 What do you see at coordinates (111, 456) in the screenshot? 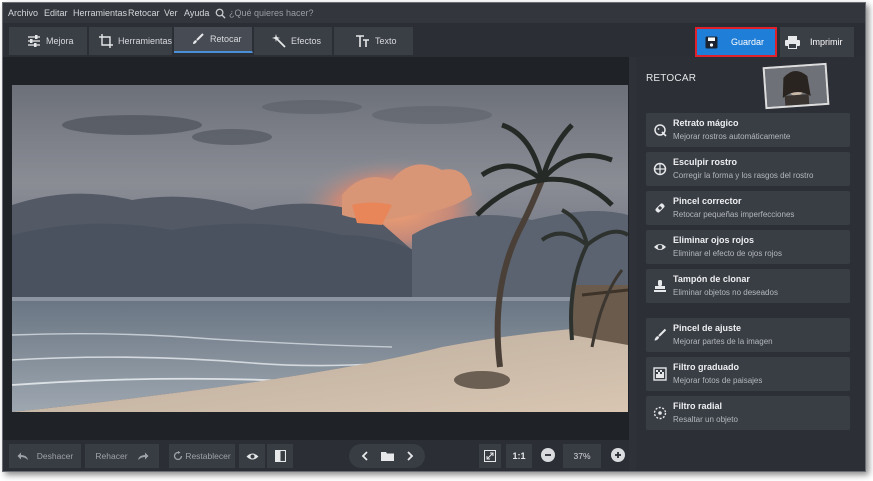
I see `redo-label: Rehacer` at bounding box center [111, 456].